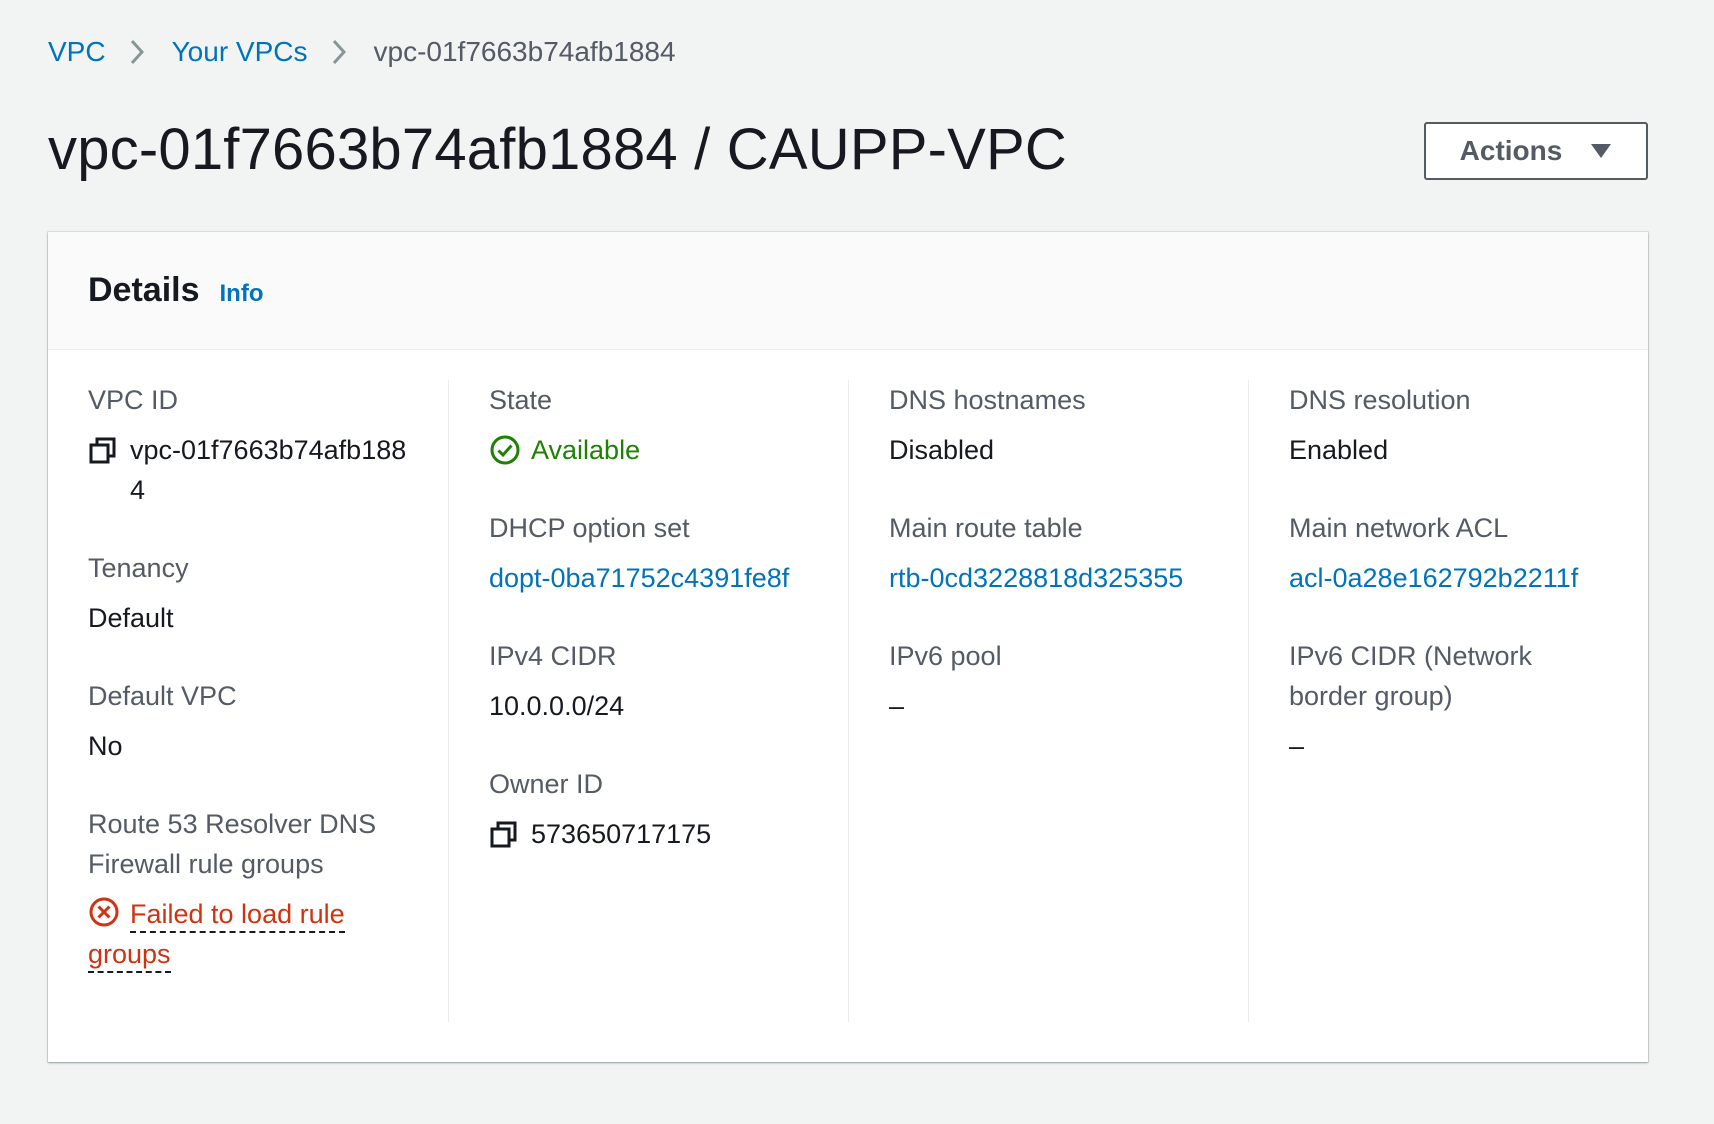  What do you see at coordinates (105, 746) in the screenshot?
I see `default-vpc-value: No` at bounding box center [105, 746].